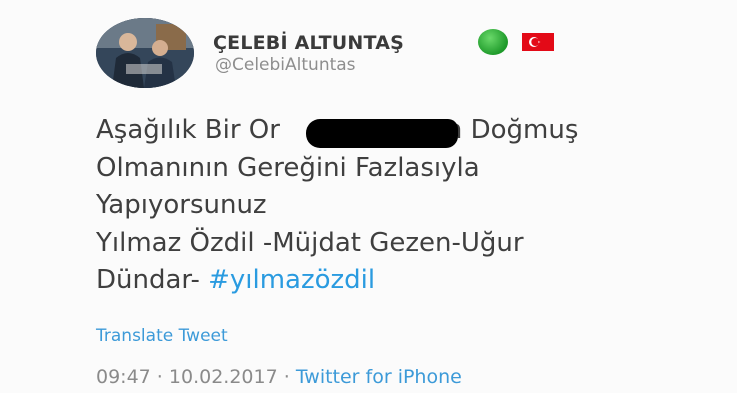  I want to click on hashtag-link: #yılmazözdil, so click(291, 280).